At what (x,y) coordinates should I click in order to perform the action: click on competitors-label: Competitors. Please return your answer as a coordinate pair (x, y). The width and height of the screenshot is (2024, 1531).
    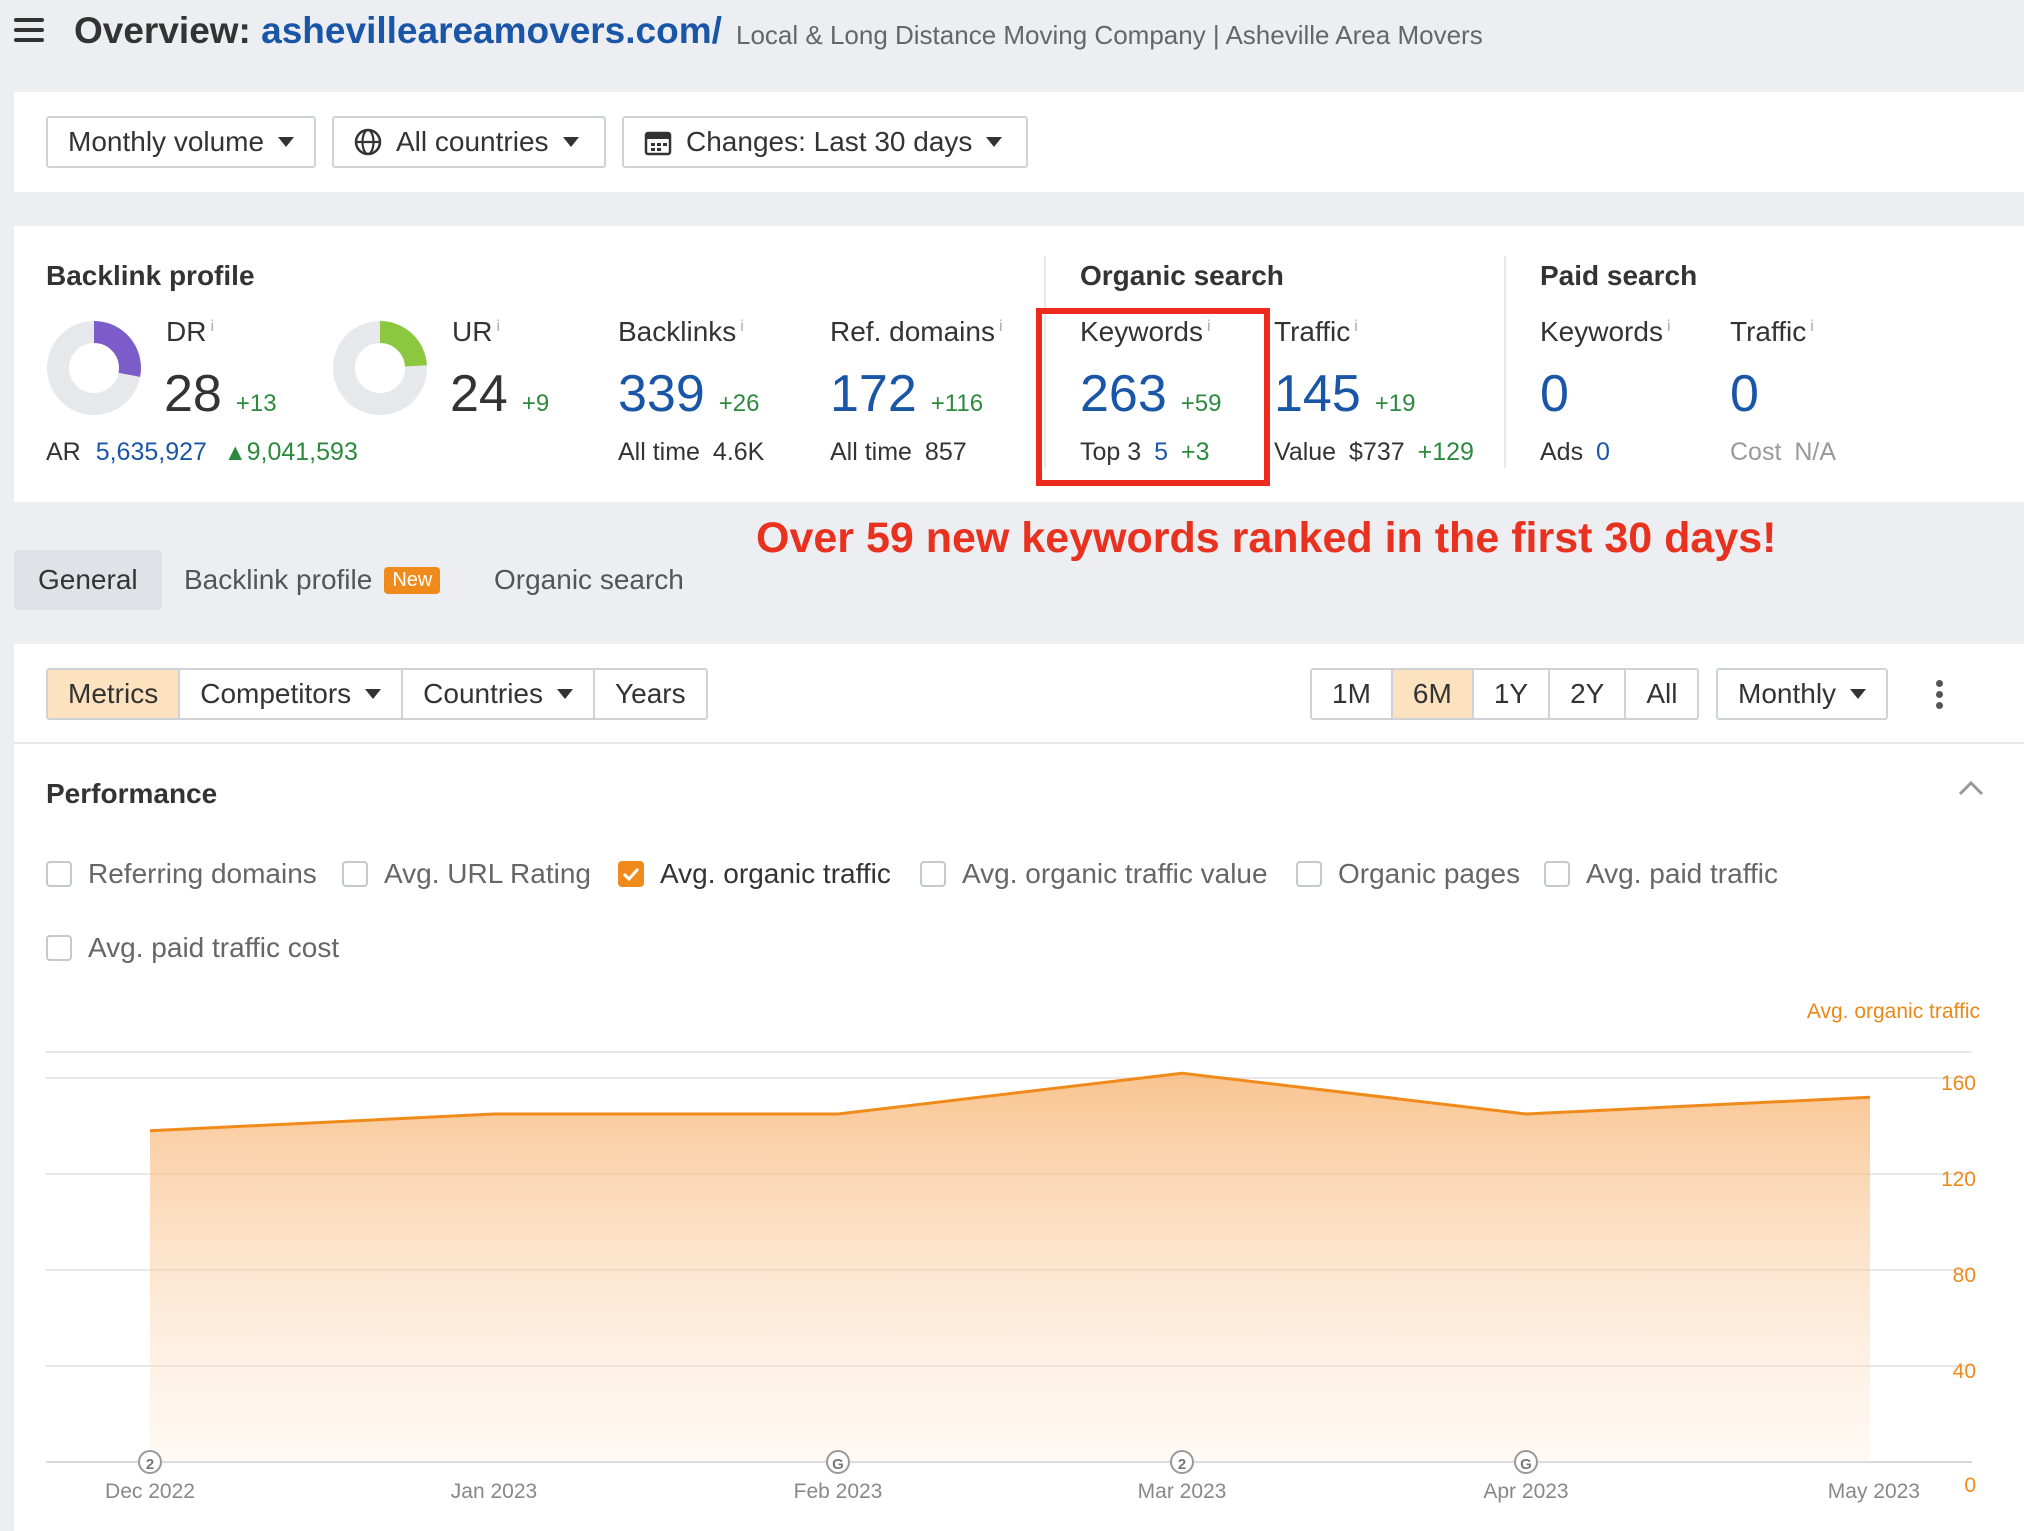
    Looking at the image, I should click on (276, 693).